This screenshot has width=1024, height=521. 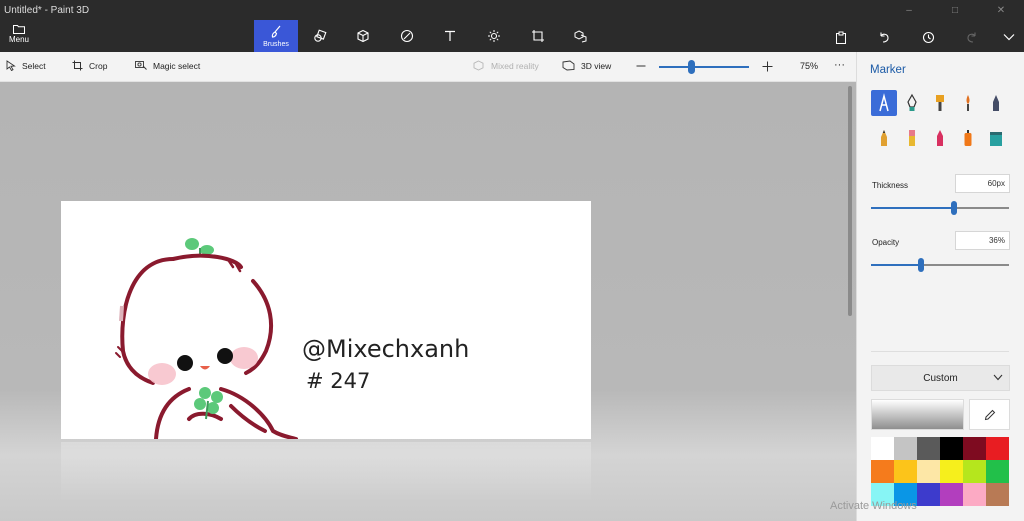 I want to click on tab-brushes: Brushes, so click(x=276, y=36).